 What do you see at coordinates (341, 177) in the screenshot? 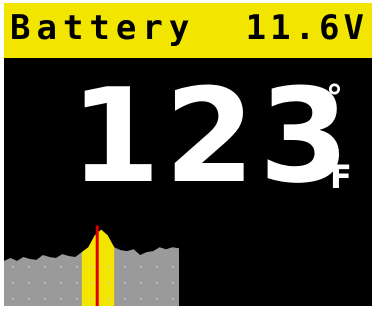
I see `unit-label: F` at bounding box center [341, 177].